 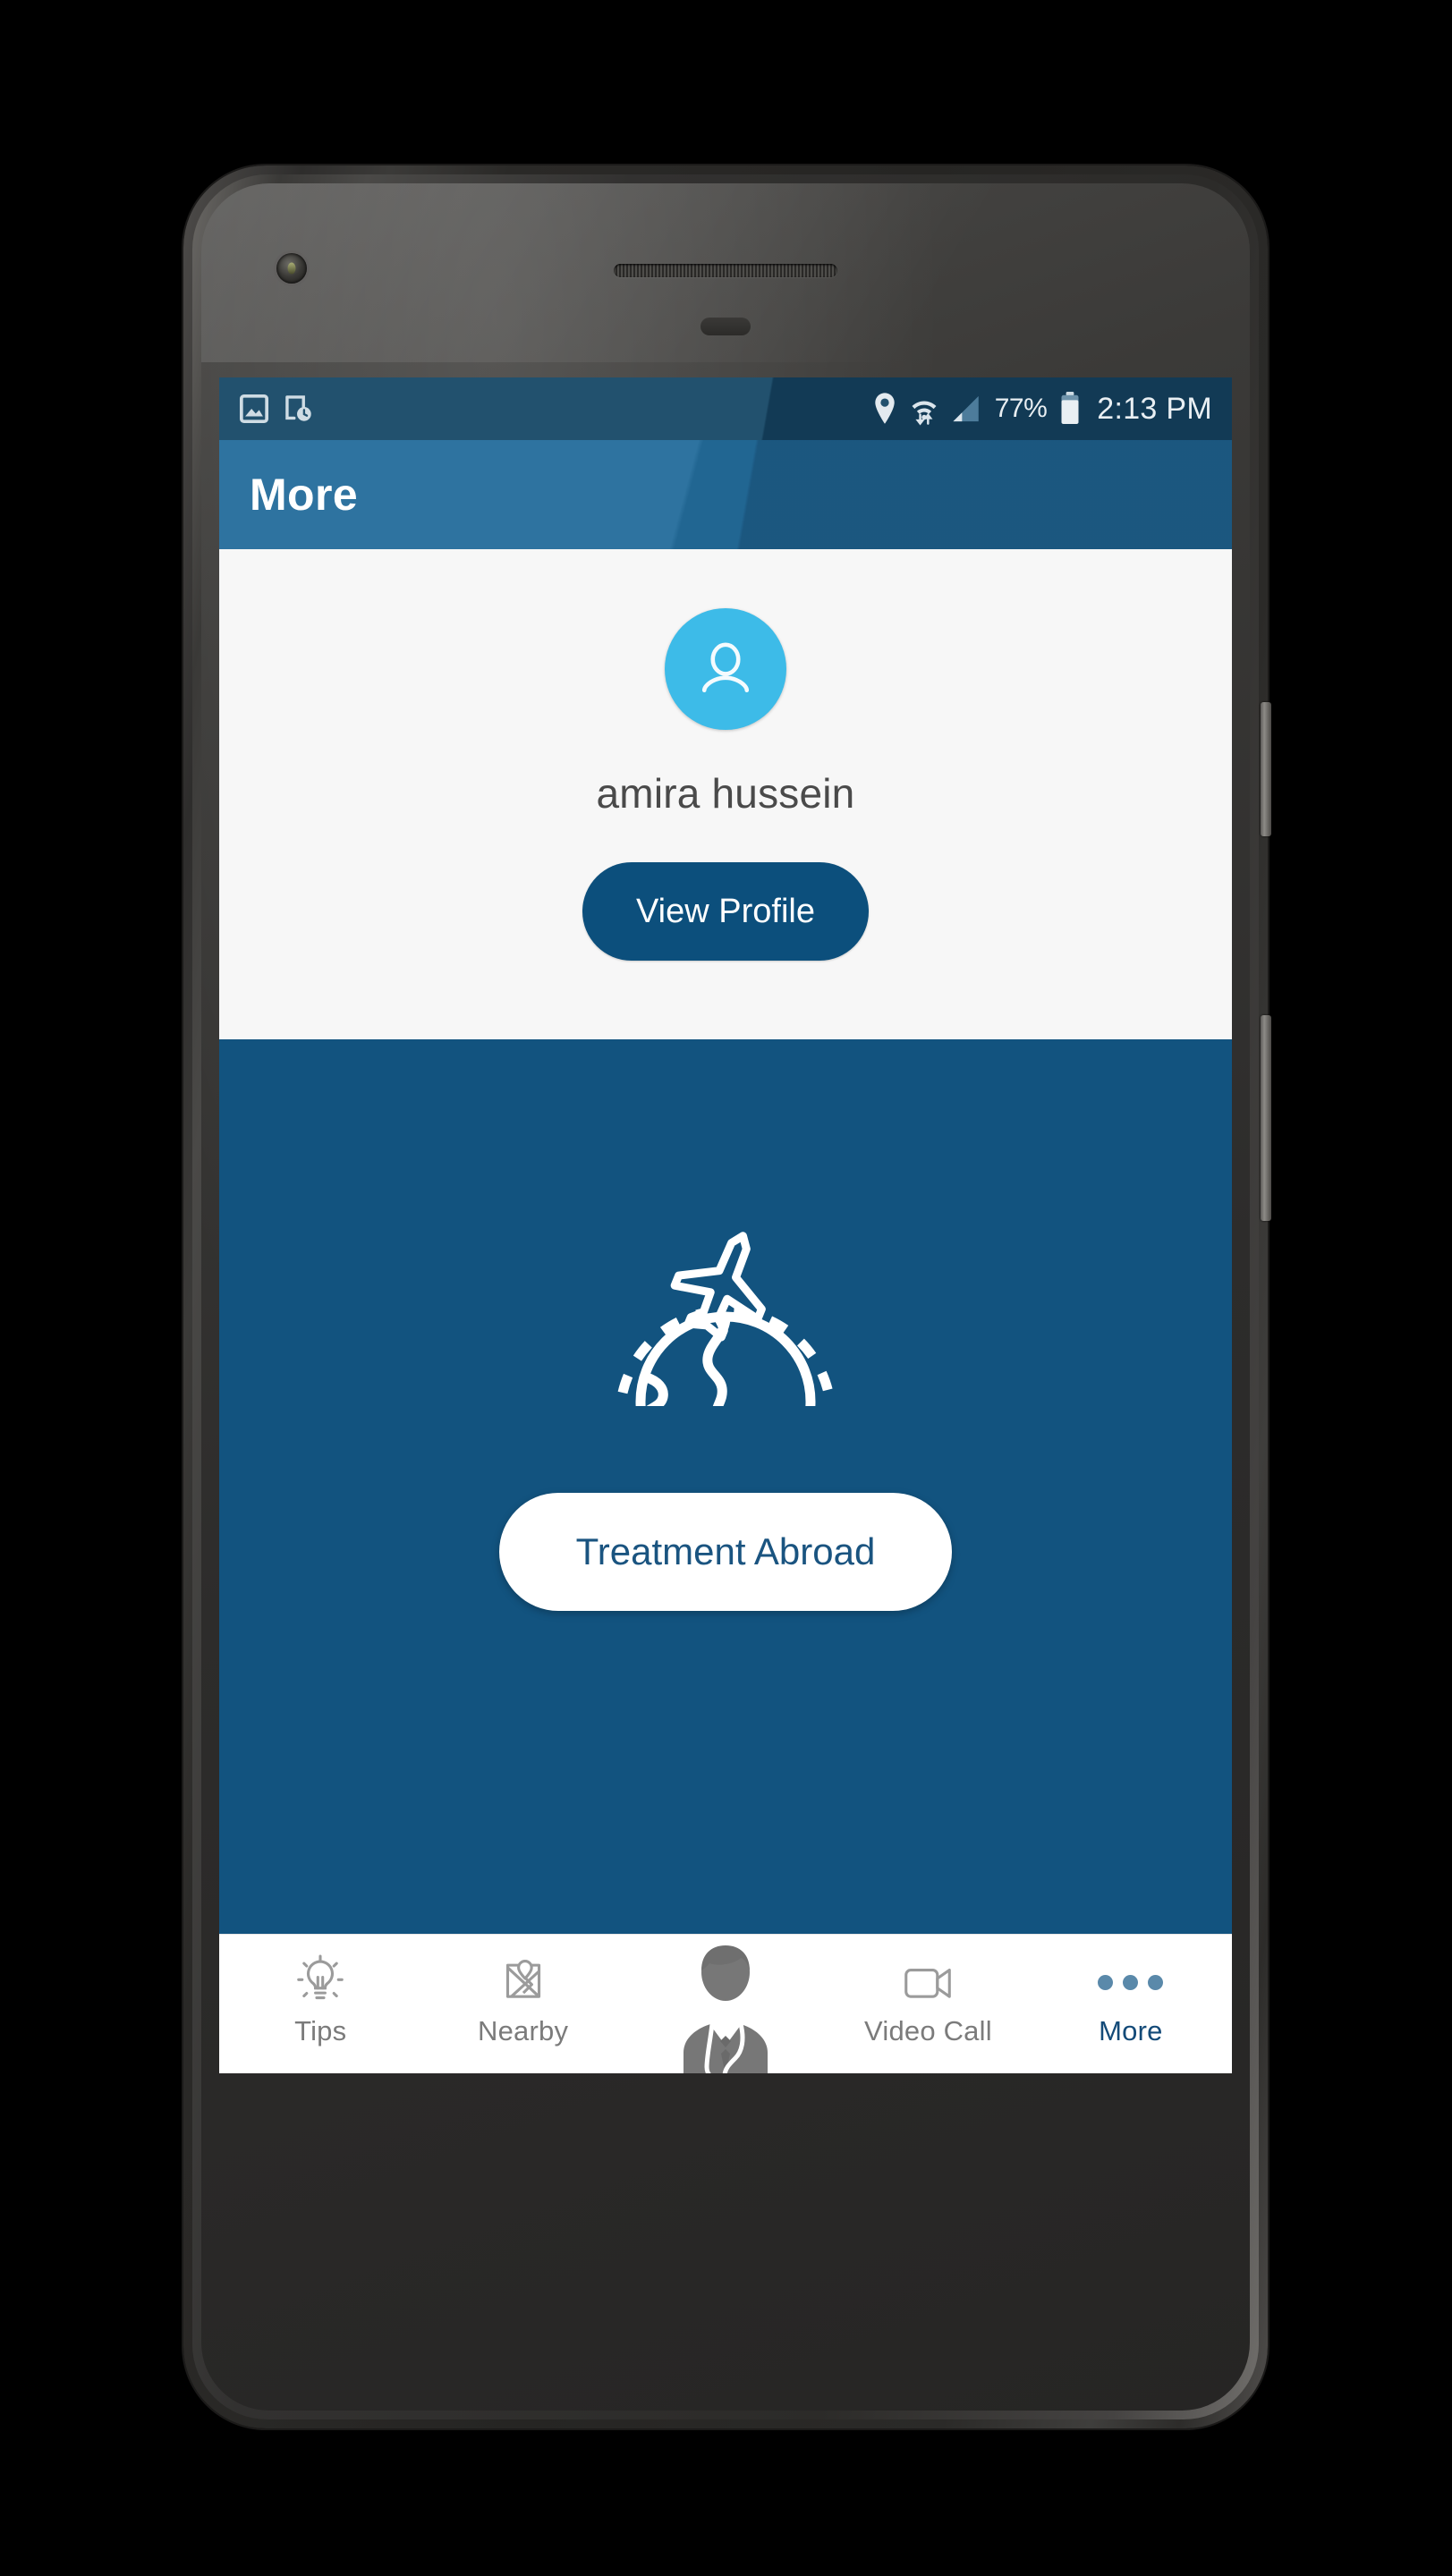 I want to click on doctor-icon, so click(x=725, y=2005).